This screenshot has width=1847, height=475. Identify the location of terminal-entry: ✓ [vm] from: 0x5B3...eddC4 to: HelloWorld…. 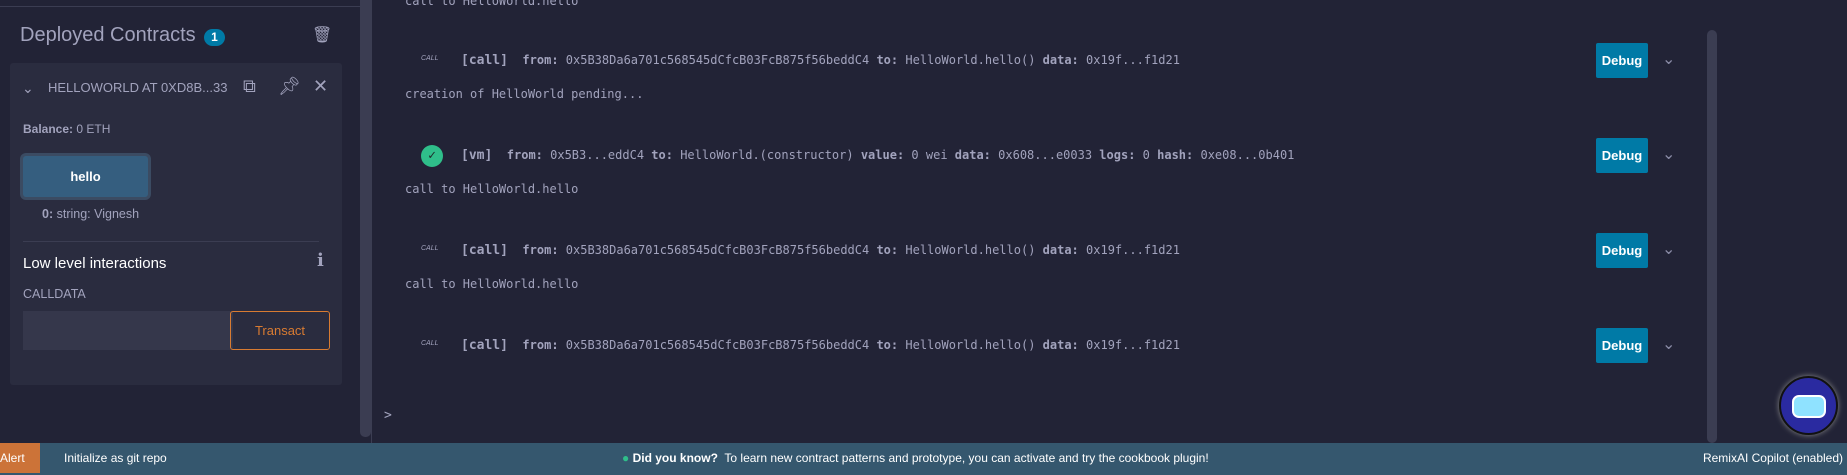
(1109, 156).